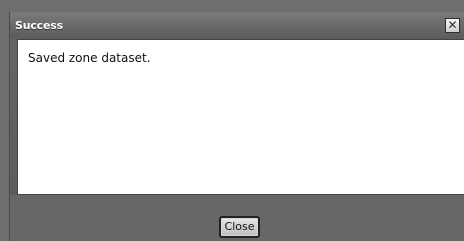  Describe the element at coordinates (39, 25) in the screenshot. I see `dialog-title: Success` at that location.